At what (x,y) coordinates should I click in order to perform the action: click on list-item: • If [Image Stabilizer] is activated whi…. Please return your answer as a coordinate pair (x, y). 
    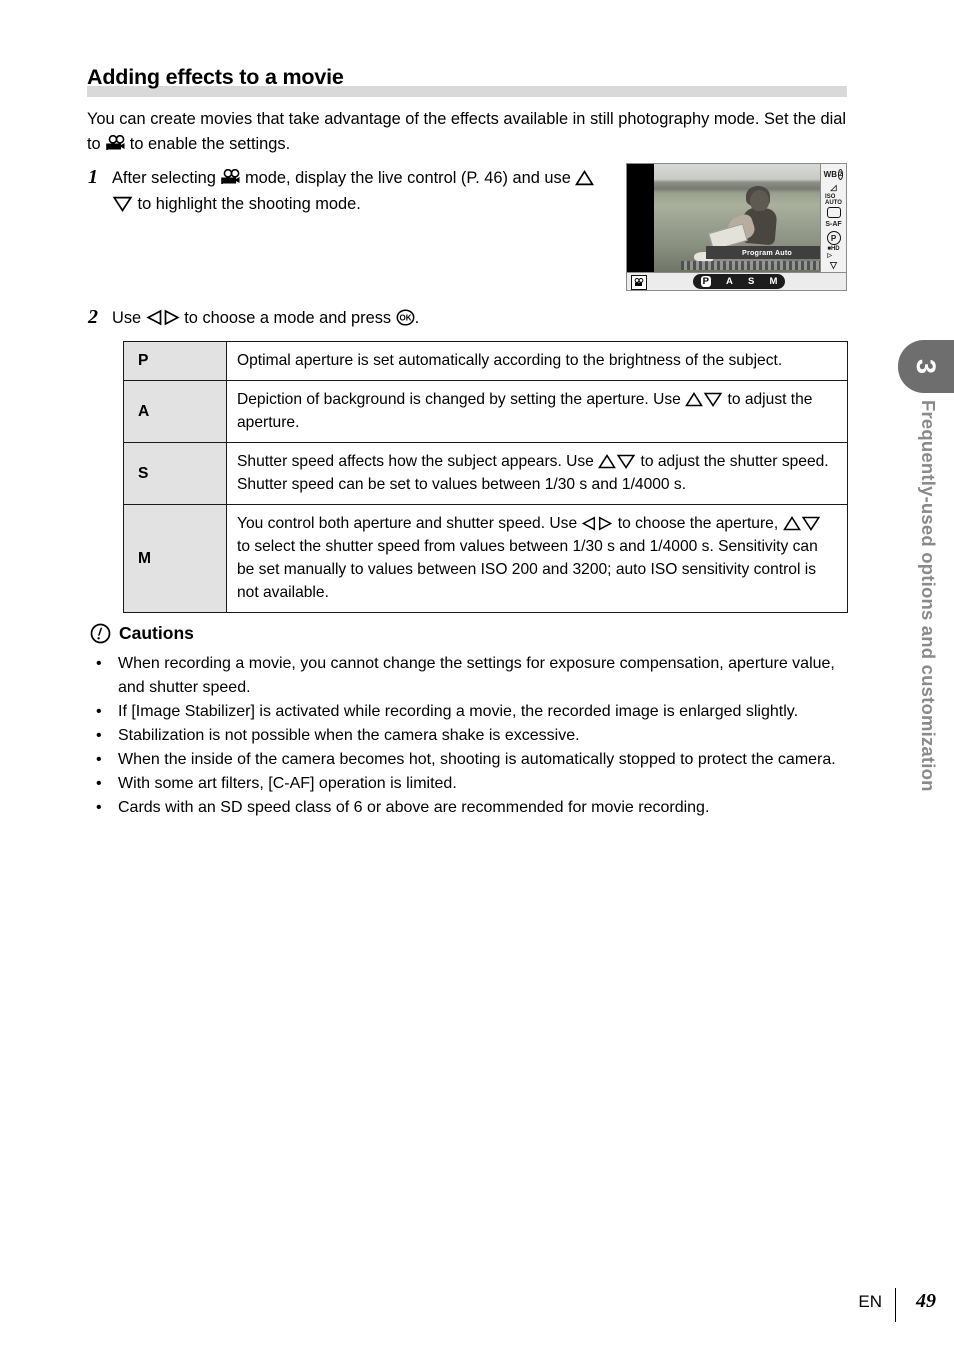
    Looking at the image, I should click on (470, 712).